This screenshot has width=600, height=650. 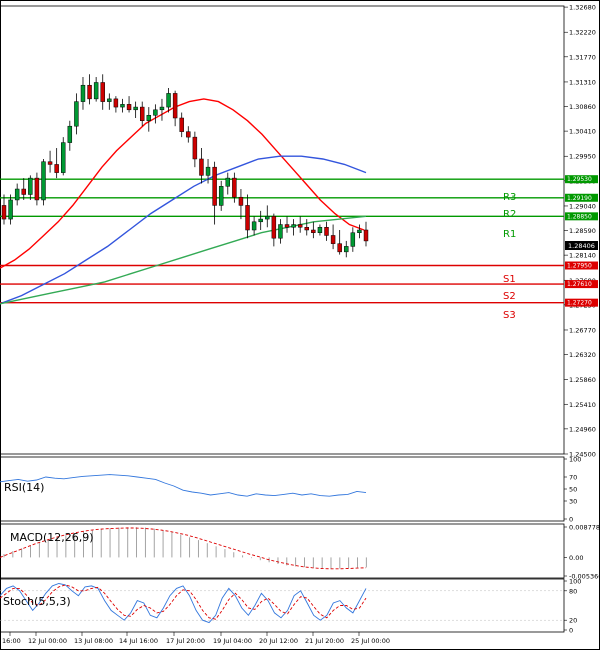 I want to click on price-tick-label: 1.29040, so click(x=582, y=206).